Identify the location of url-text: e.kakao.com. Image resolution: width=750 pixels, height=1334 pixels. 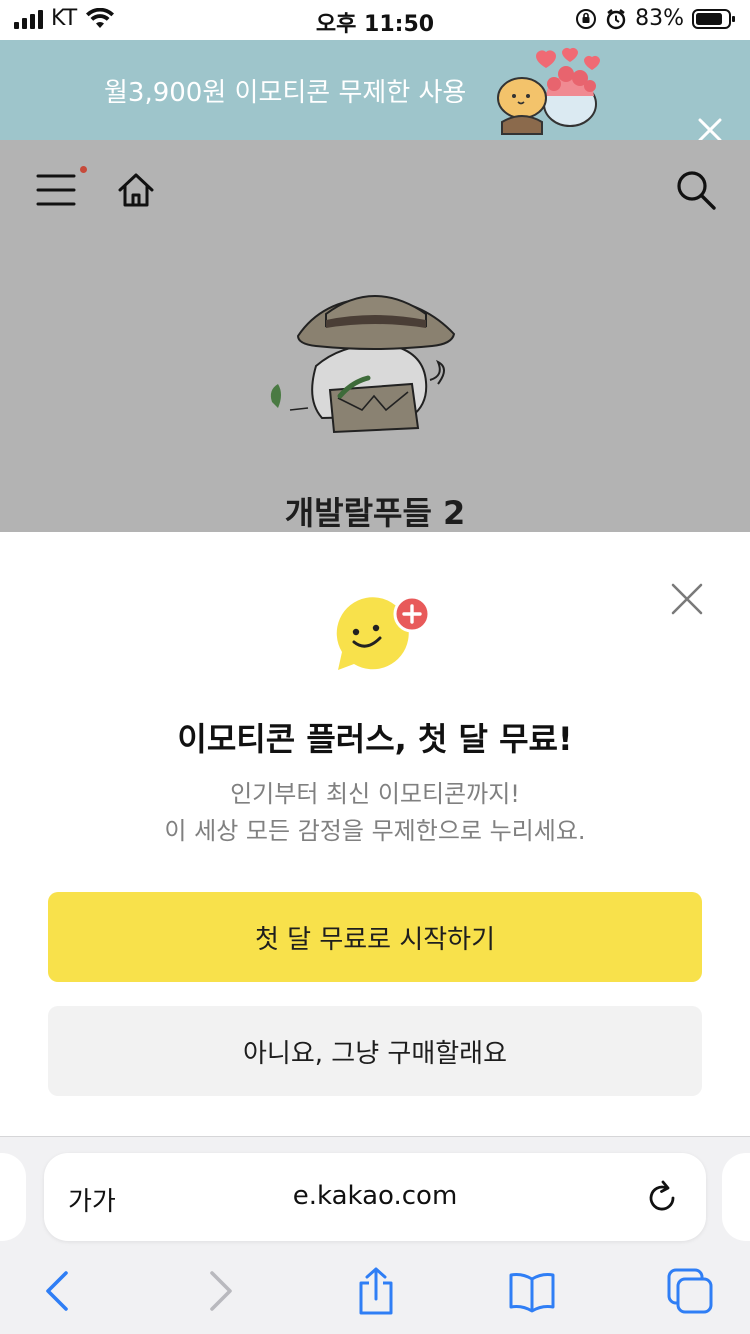
(375, 1196).